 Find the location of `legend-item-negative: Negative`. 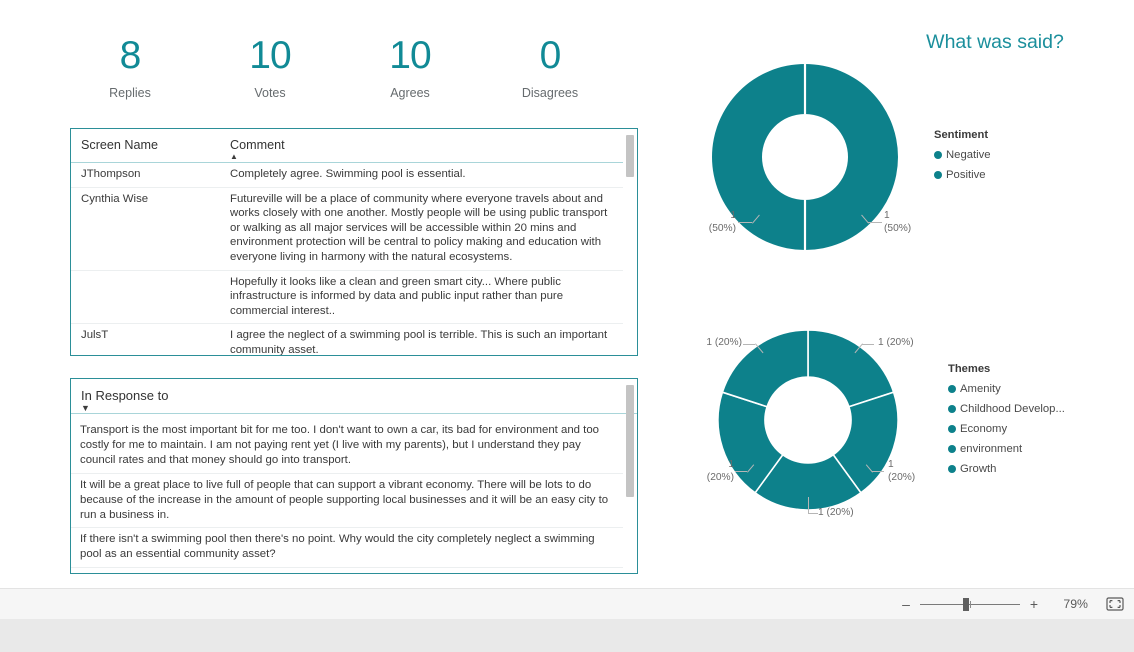

legend-item-negative: Negative is located at coordinates (962, 155).